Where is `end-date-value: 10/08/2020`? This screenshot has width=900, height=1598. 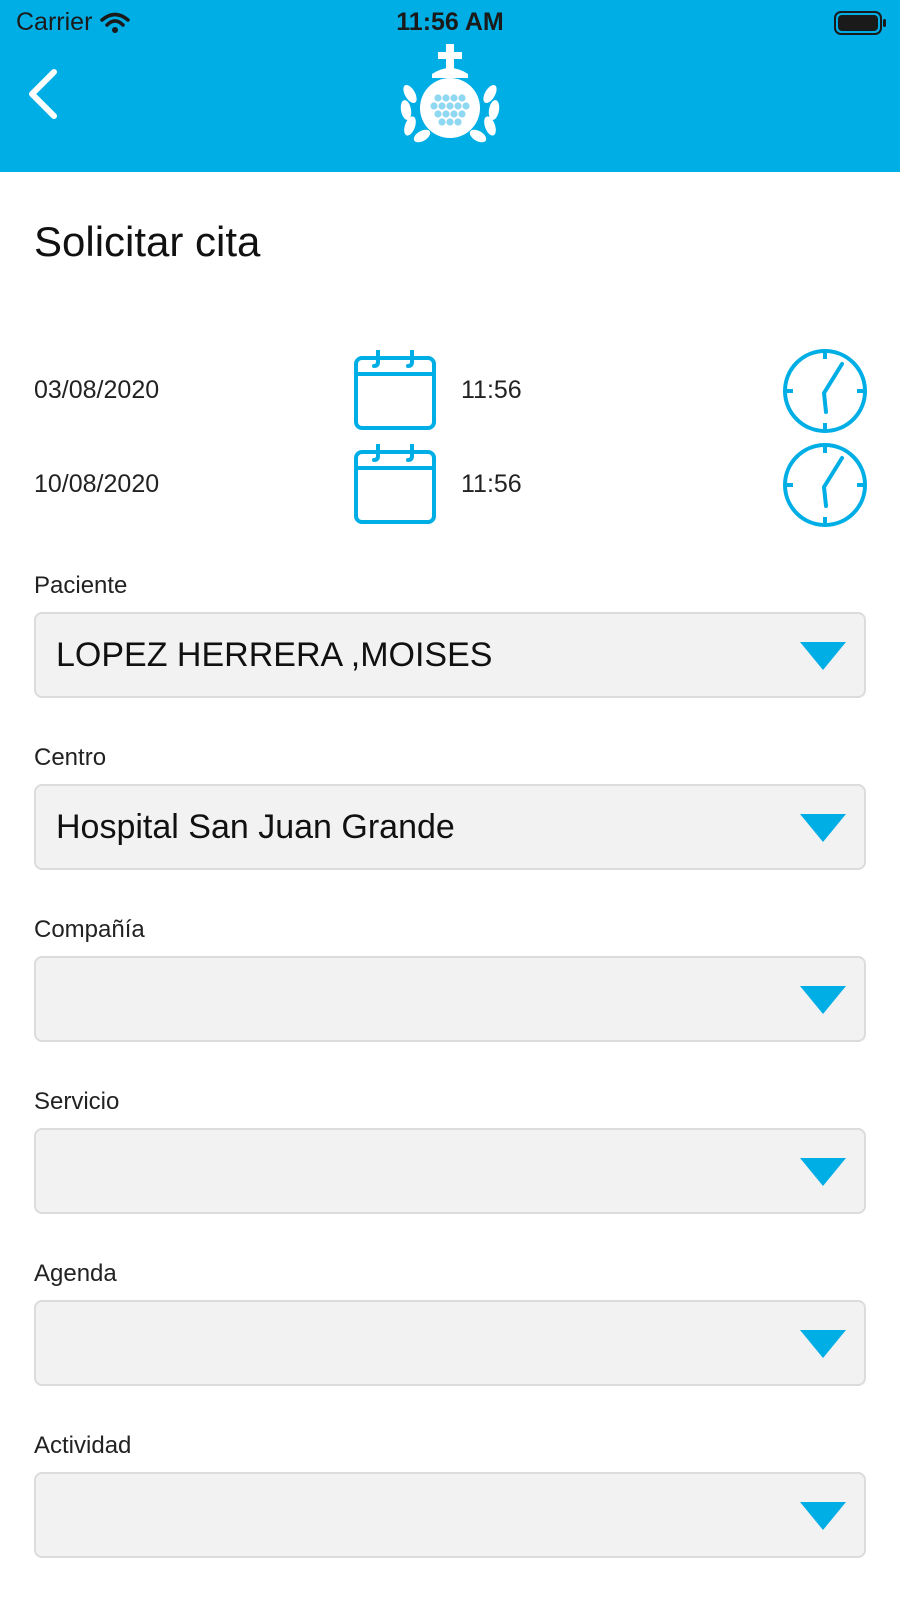
end-date-value: 10/08/2020 is located at coordinates (96, 484).